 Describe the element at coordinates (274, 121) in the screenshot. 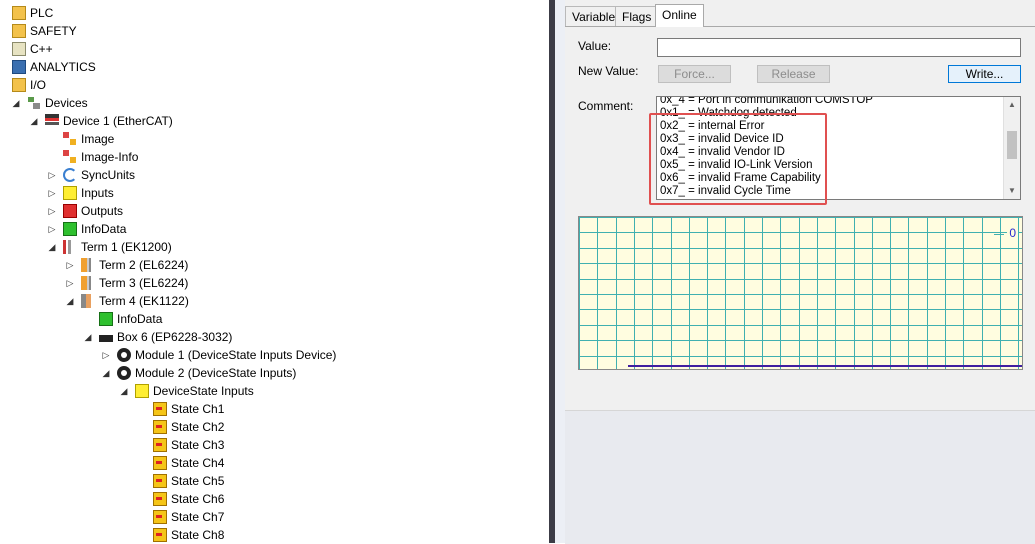

I see `tree-item: ◢ Device 1 (EtherCAT)` at that location.